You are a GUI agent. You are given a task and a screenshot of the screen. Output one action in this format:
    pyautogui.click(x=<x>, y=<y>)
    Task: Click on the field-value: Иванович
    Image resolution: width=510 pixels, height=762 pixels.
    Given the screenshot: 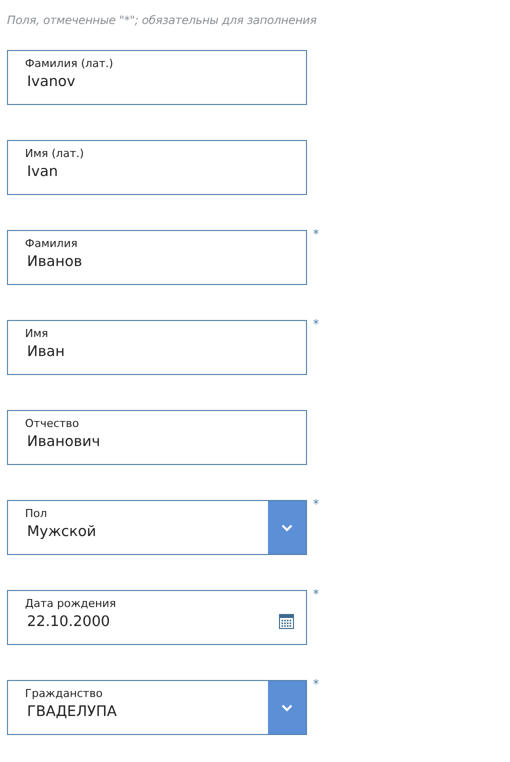 What is the action you would take?
    pyautogui.click(x=63, y=442)
    